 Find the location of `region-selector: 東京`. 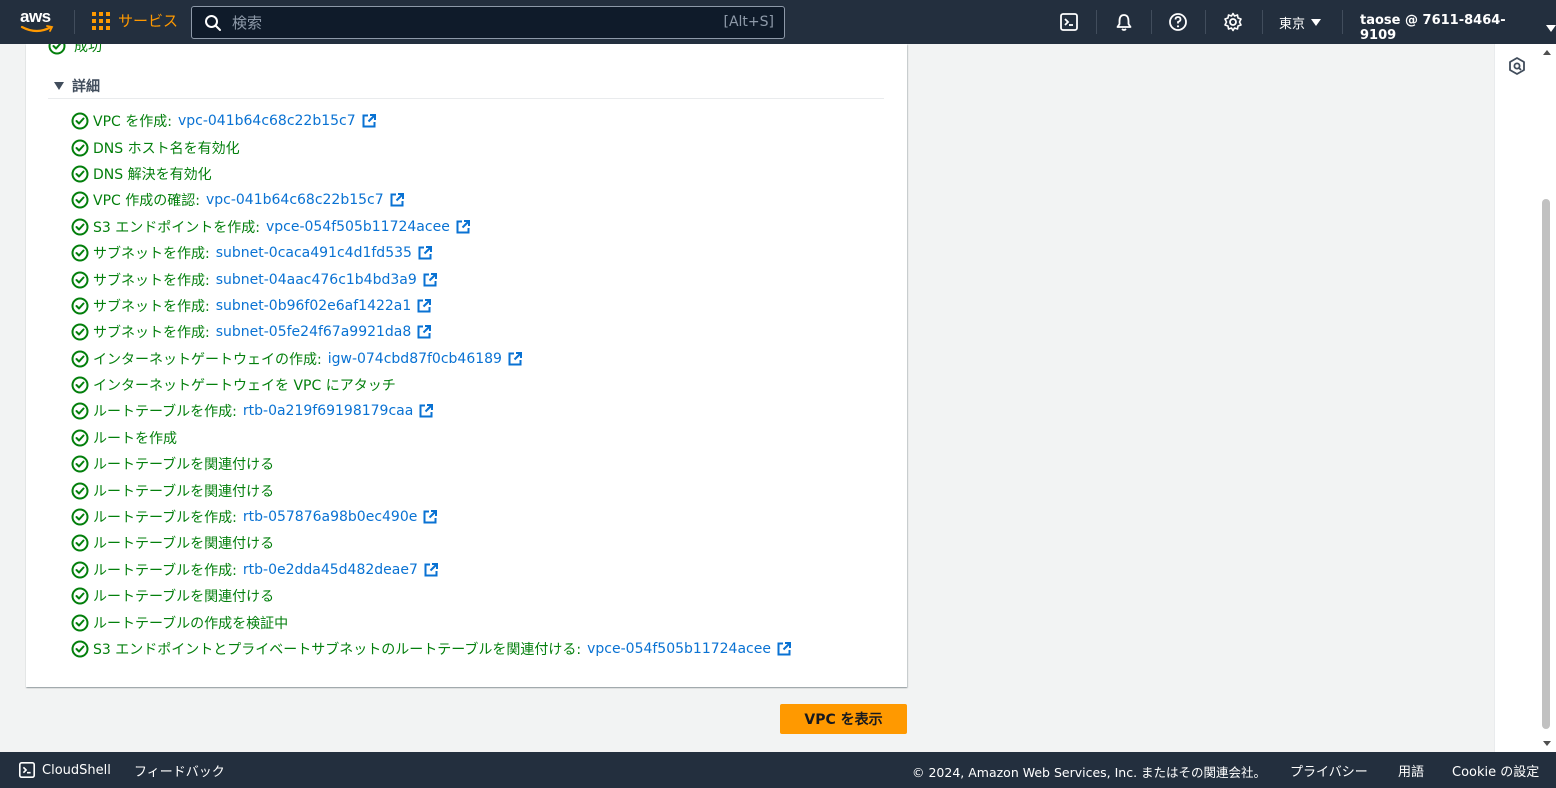

region-selector: 東京 is located at coordinates (1300, 22).